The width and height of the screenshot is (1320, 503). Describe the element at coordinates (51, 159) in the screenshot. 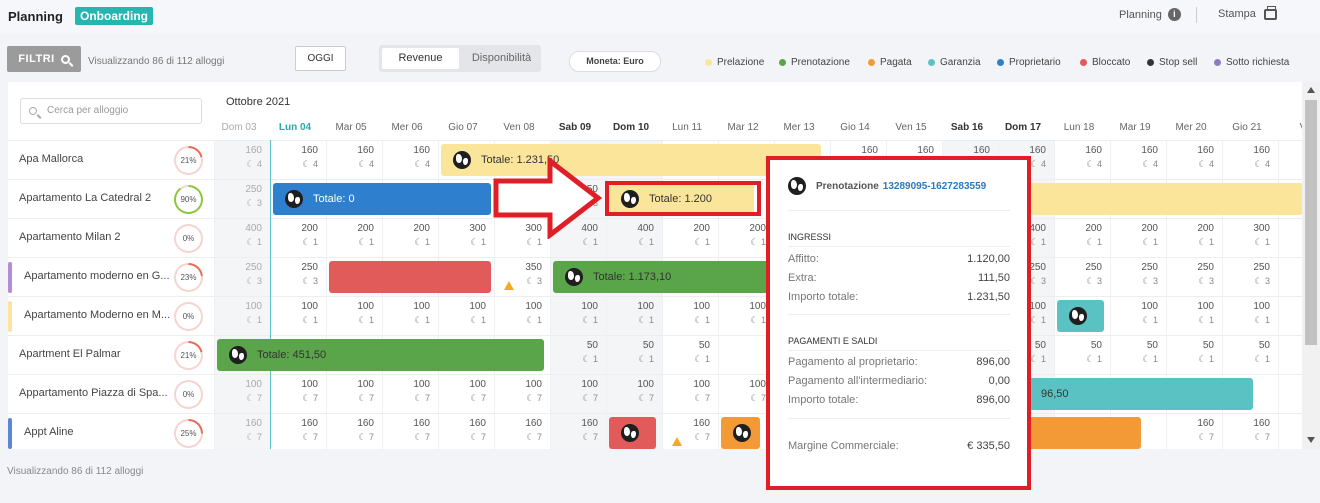

I see `property-name: Apa Mallorca` at that location.